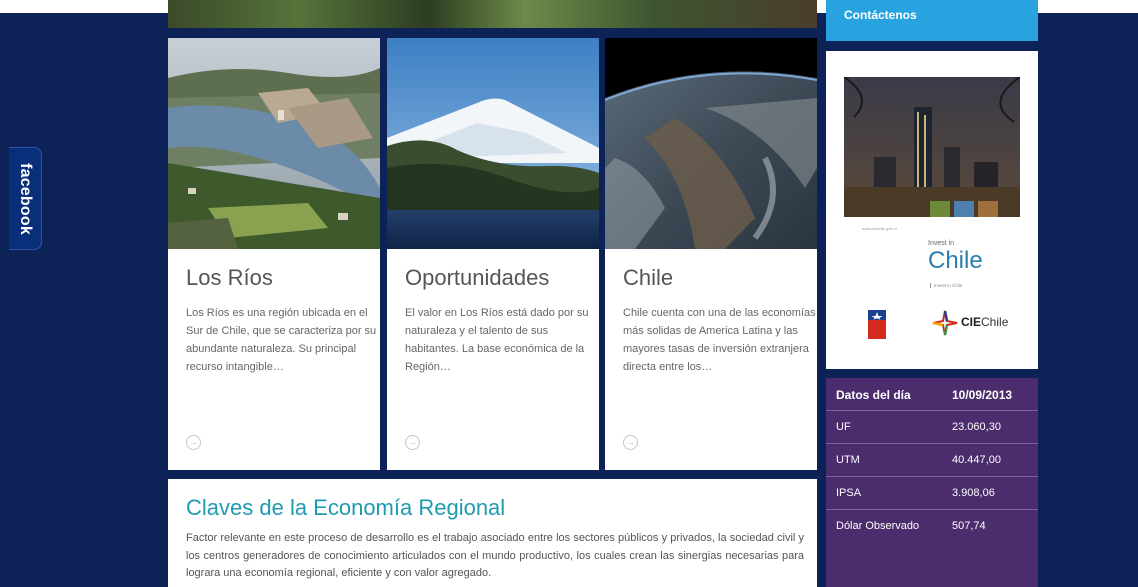  What do you see at coordinates (492, 14) in the screenshot?
I see `header-banner-photo` at bounding box center [492, 14].